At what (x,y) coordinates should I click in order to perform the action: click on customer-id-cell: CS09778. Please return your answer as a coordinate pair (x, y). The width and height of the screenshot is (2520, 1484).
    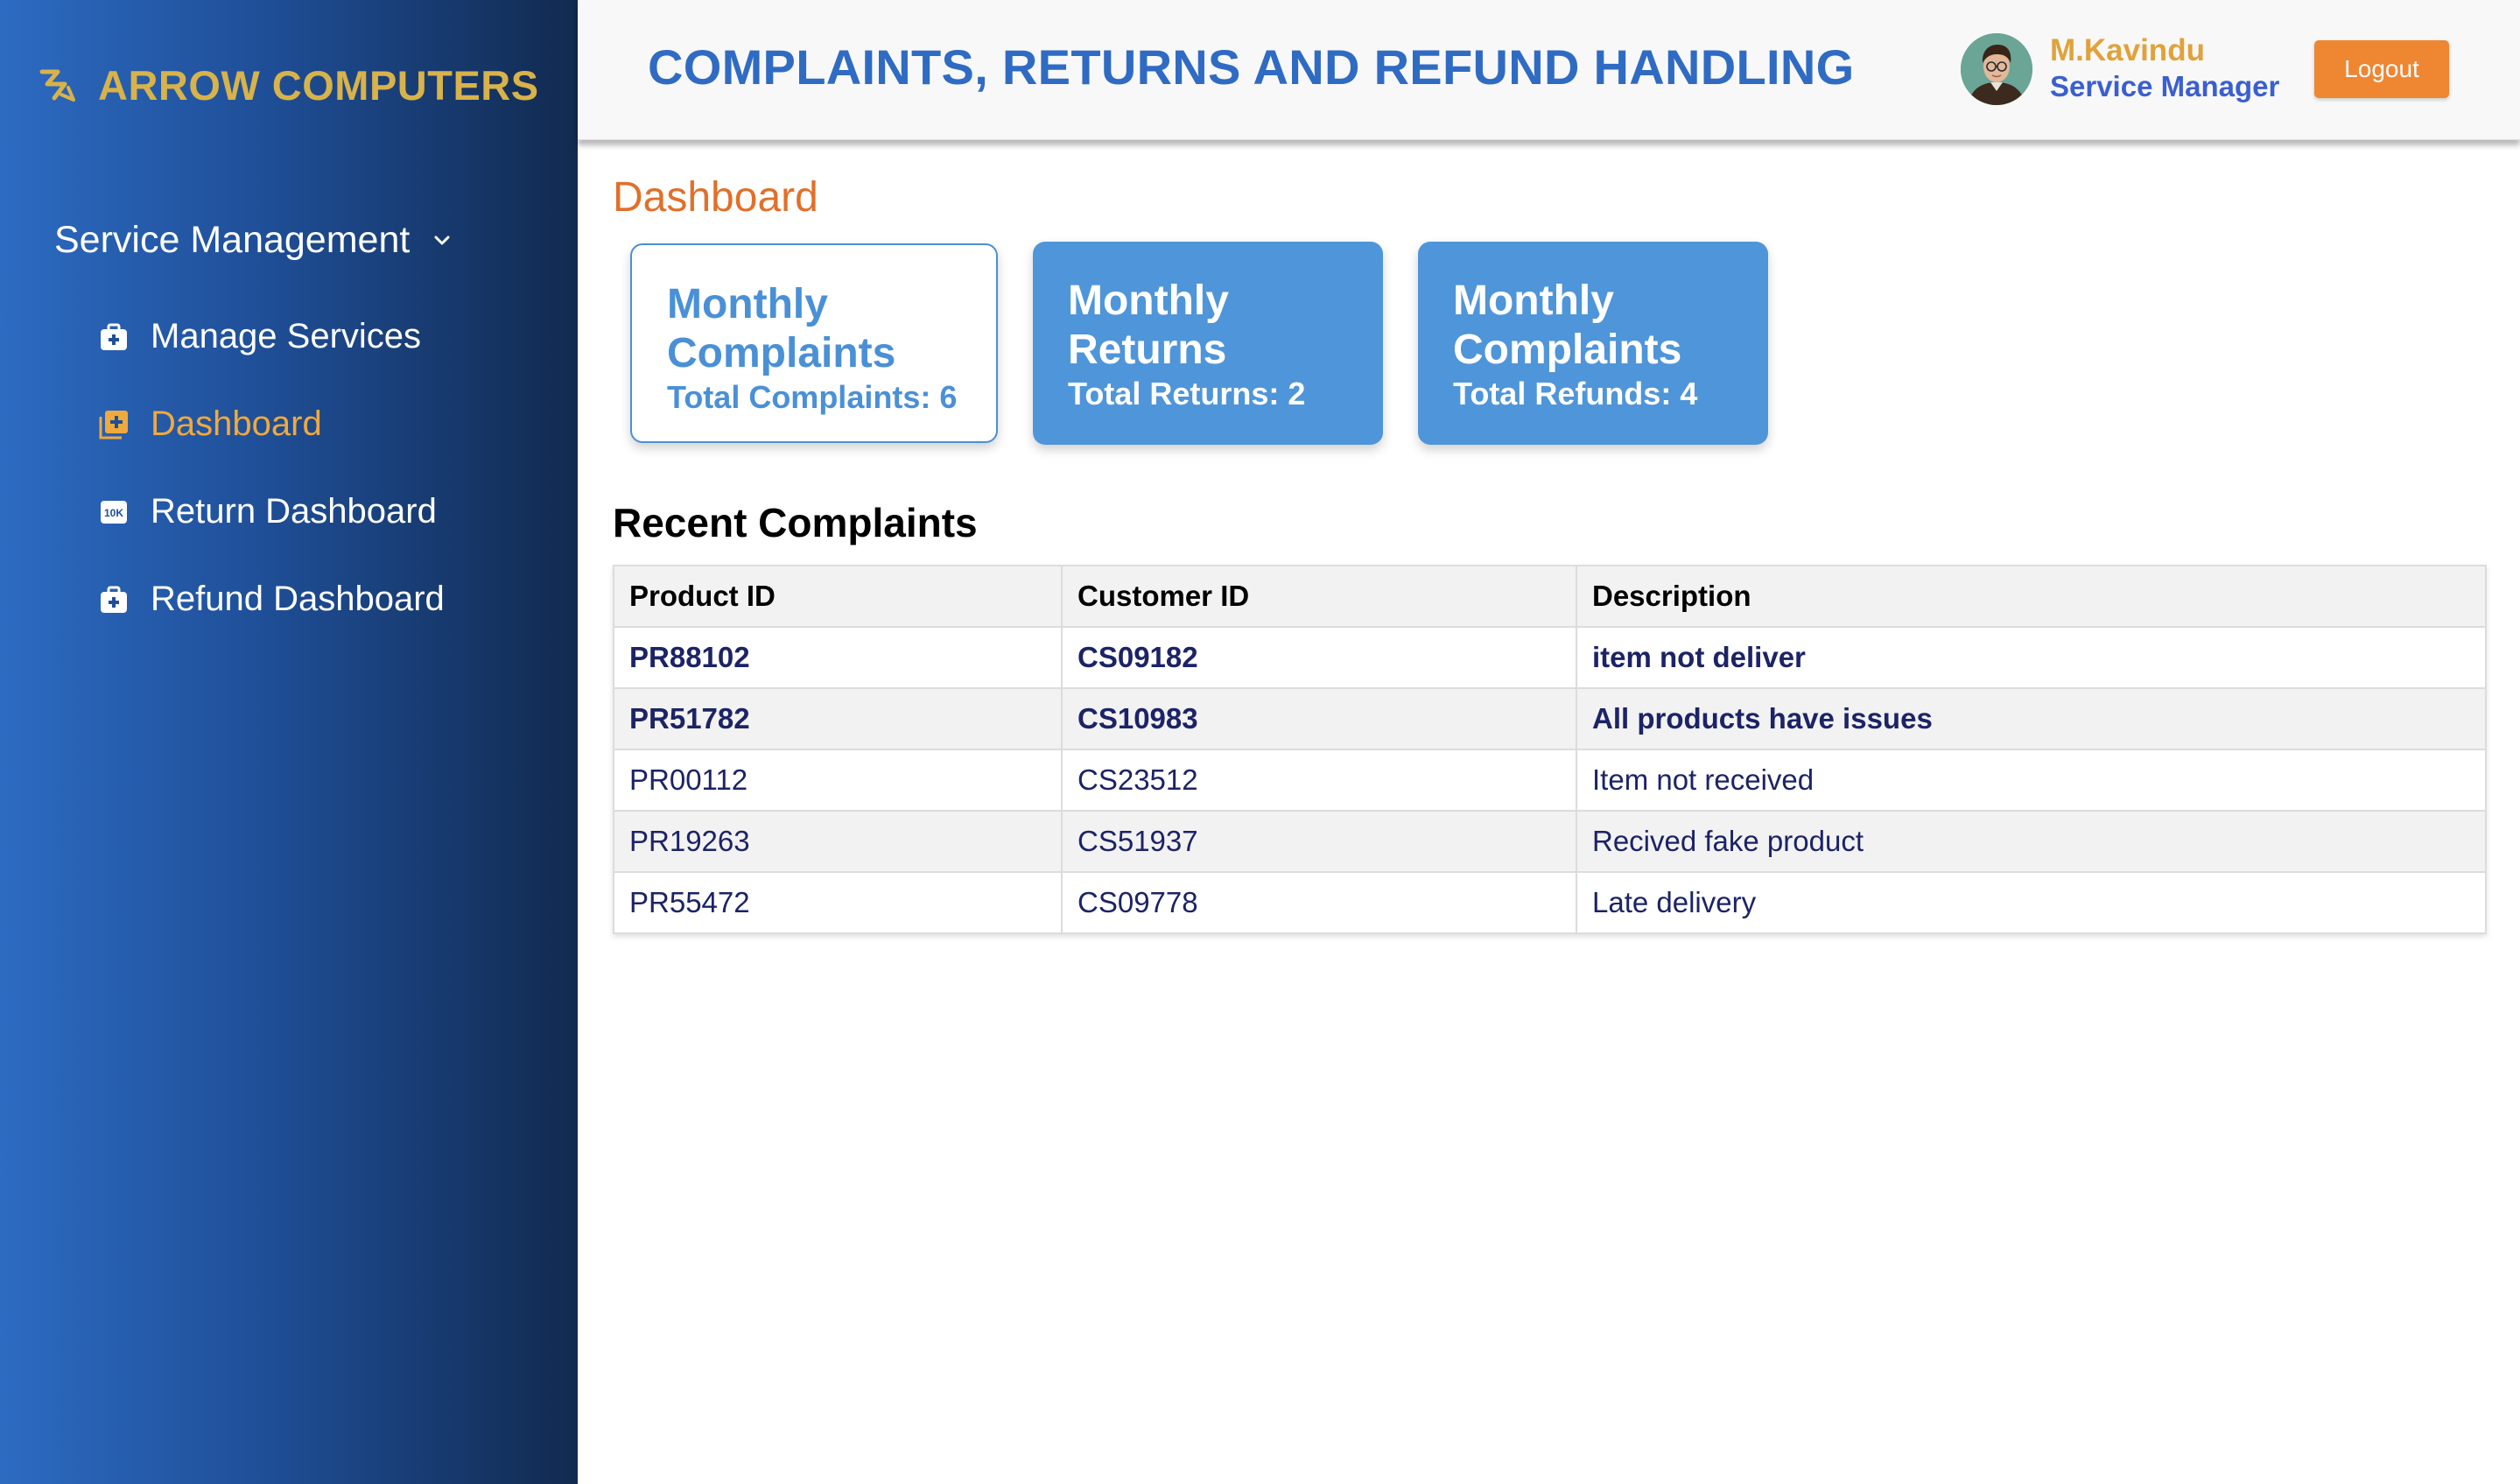
    Looking at the image, I should click on (1319, 902).